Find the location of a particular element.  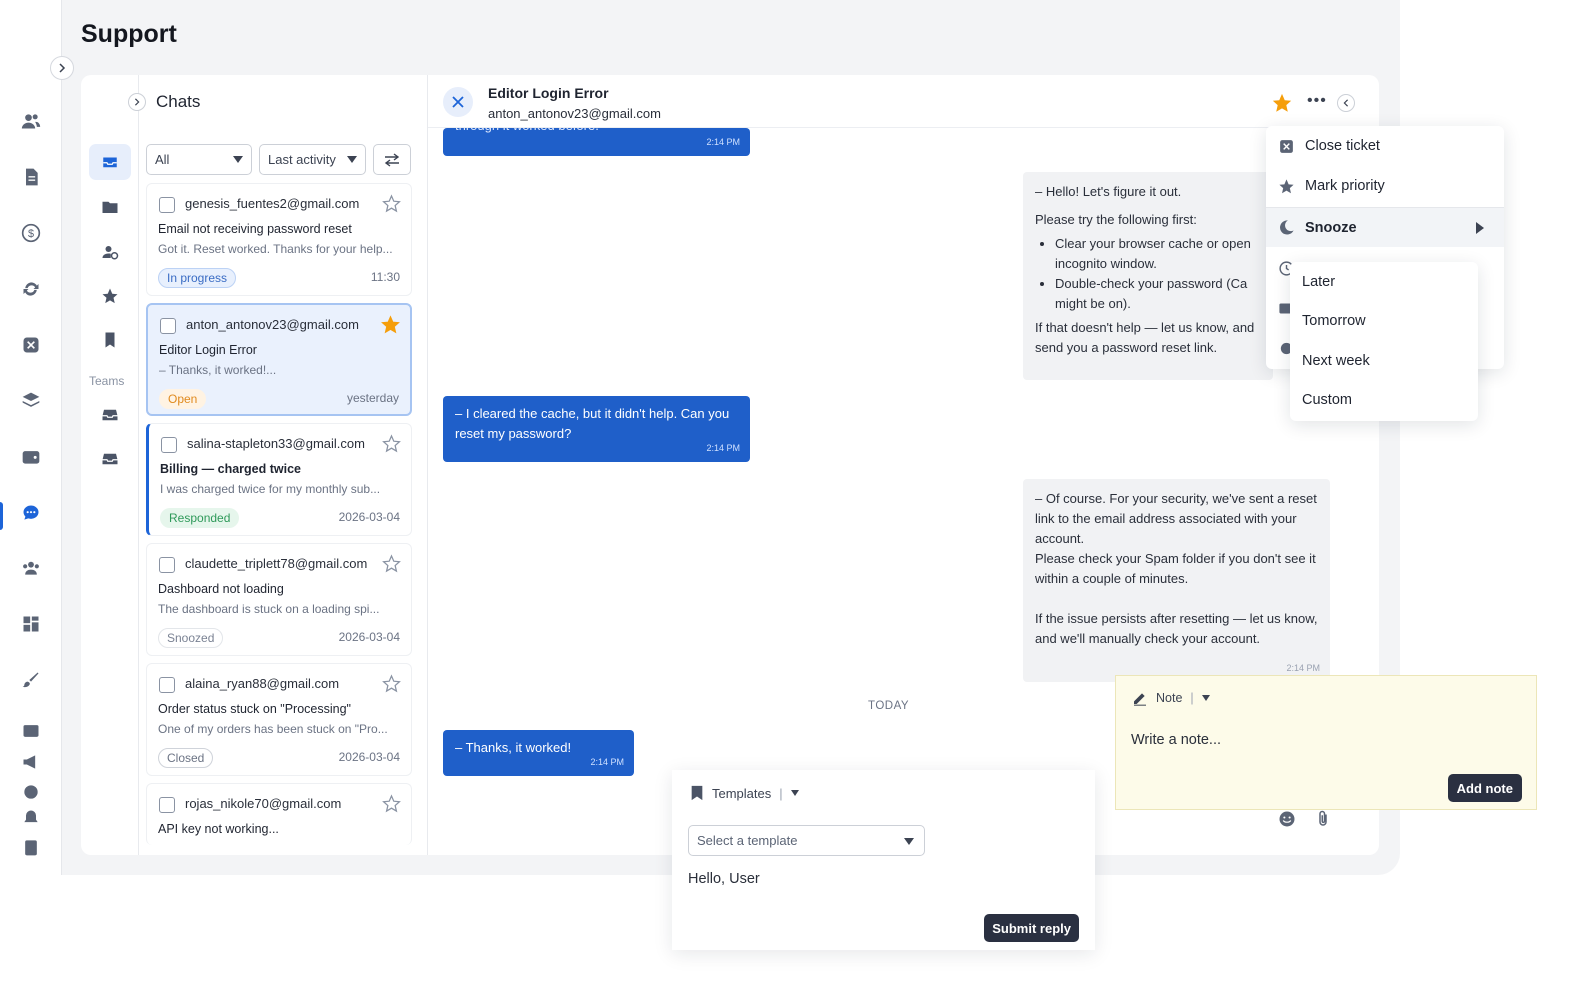

folder-icon is located at coordinates (110, 207).